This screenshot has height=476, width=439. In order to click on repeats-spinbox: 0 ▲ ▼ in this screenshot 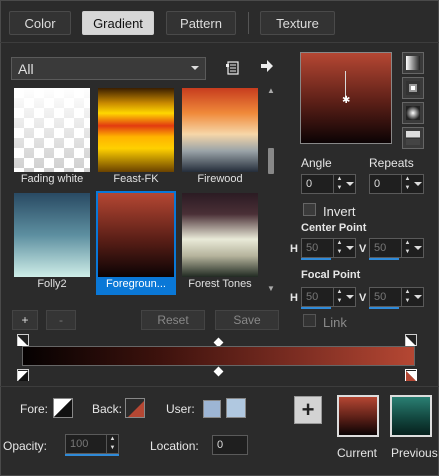, I will do `click(396, 184)`.